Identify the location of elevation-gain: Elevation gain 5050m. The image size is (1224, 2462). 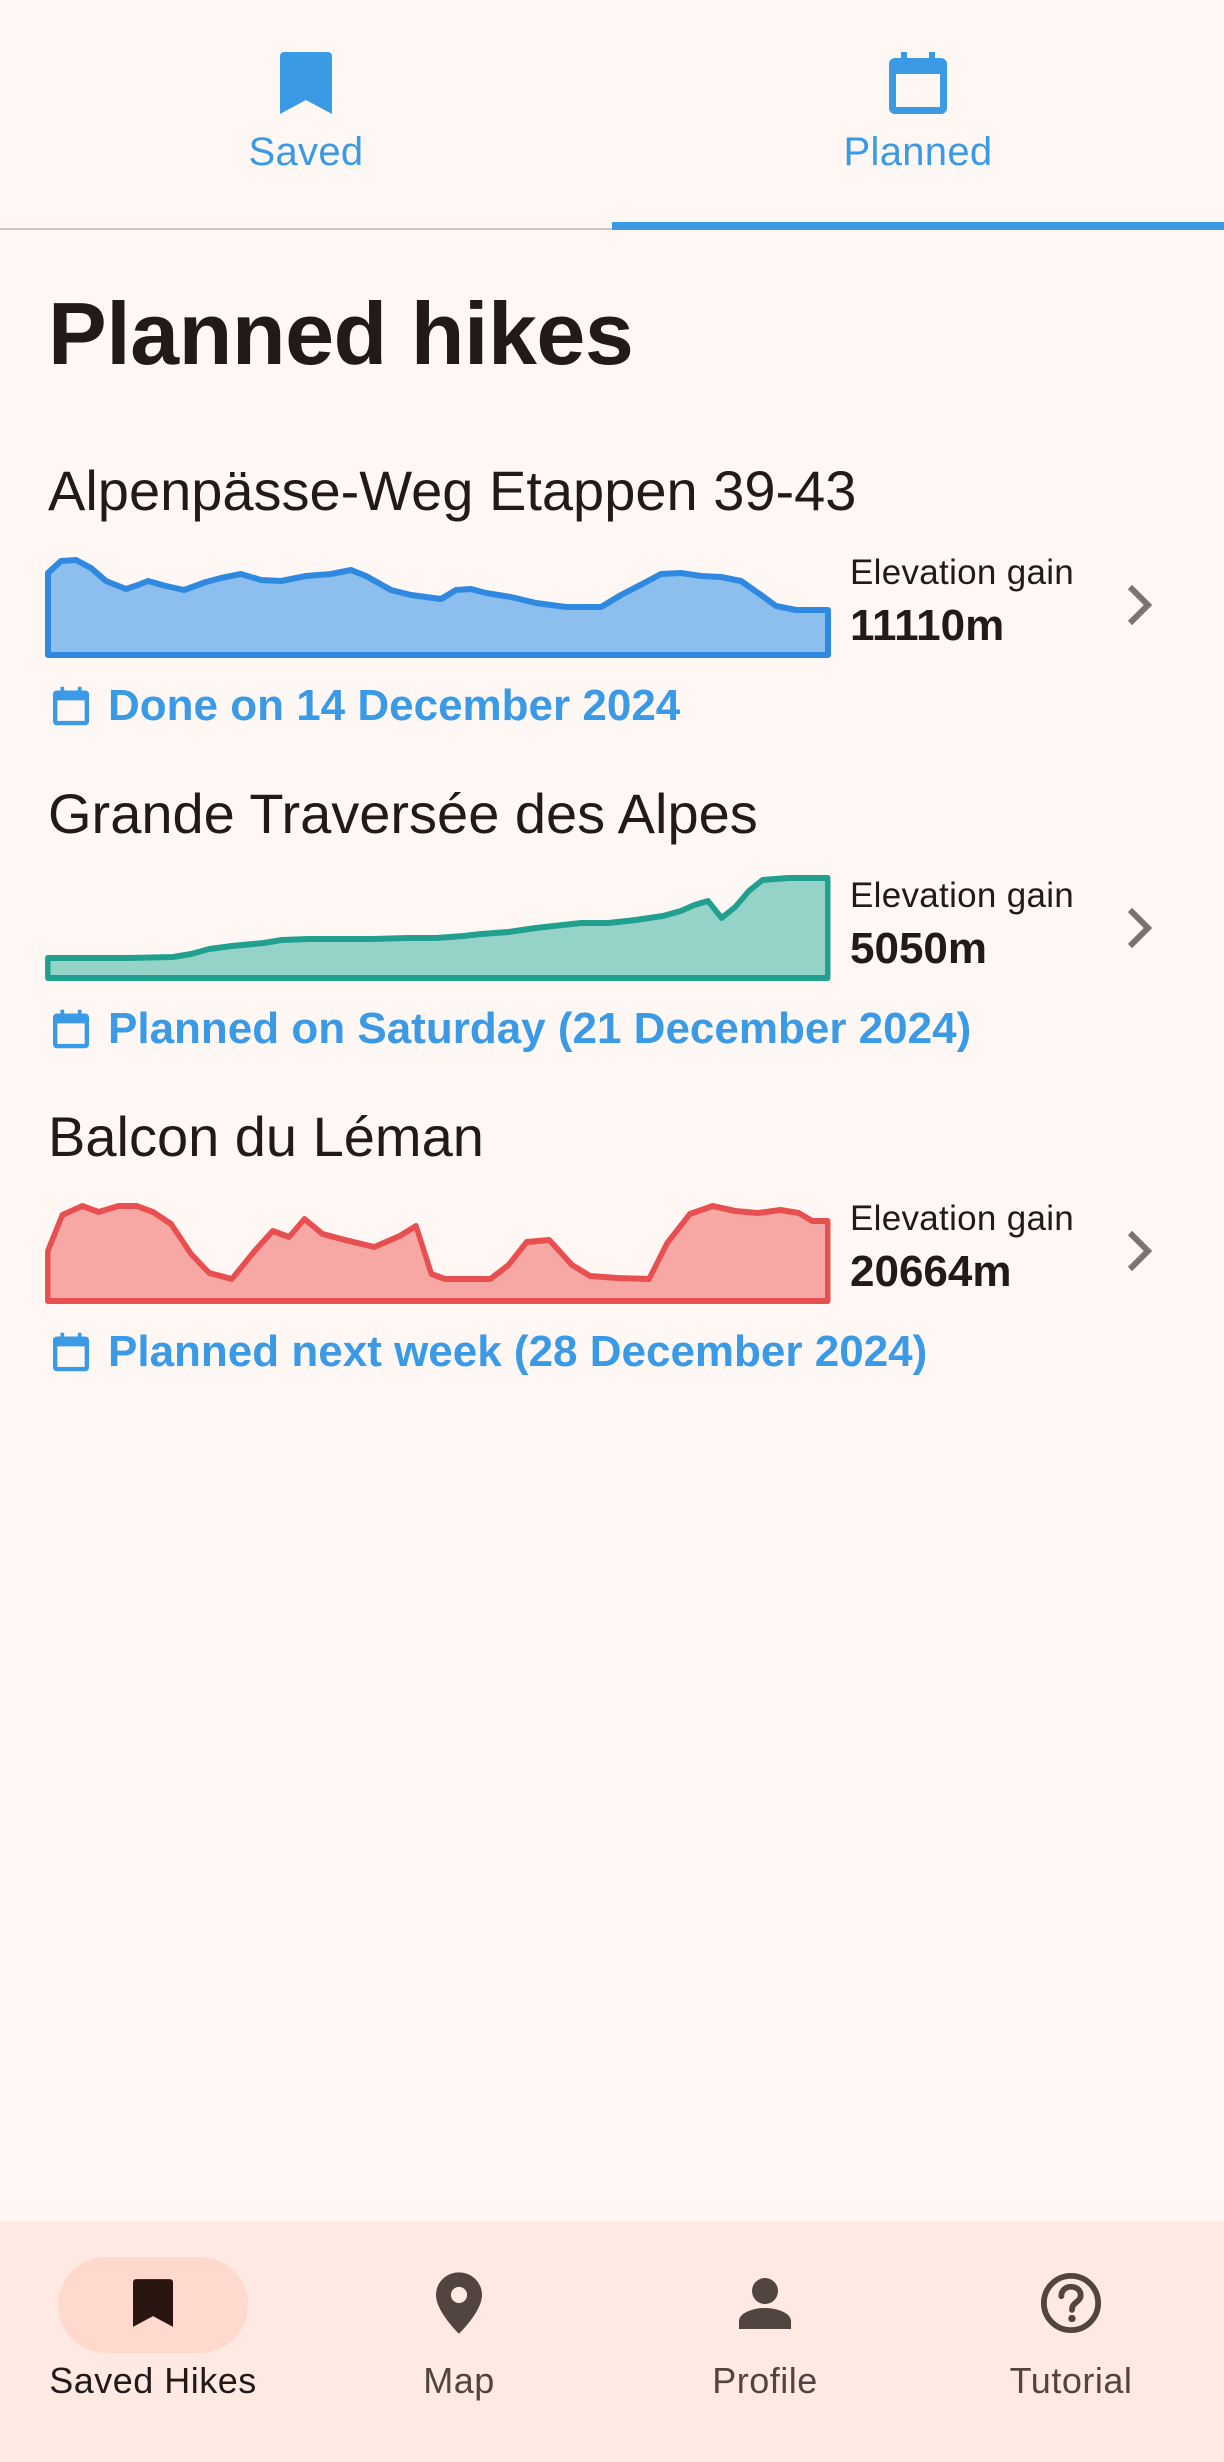
(980, 924).